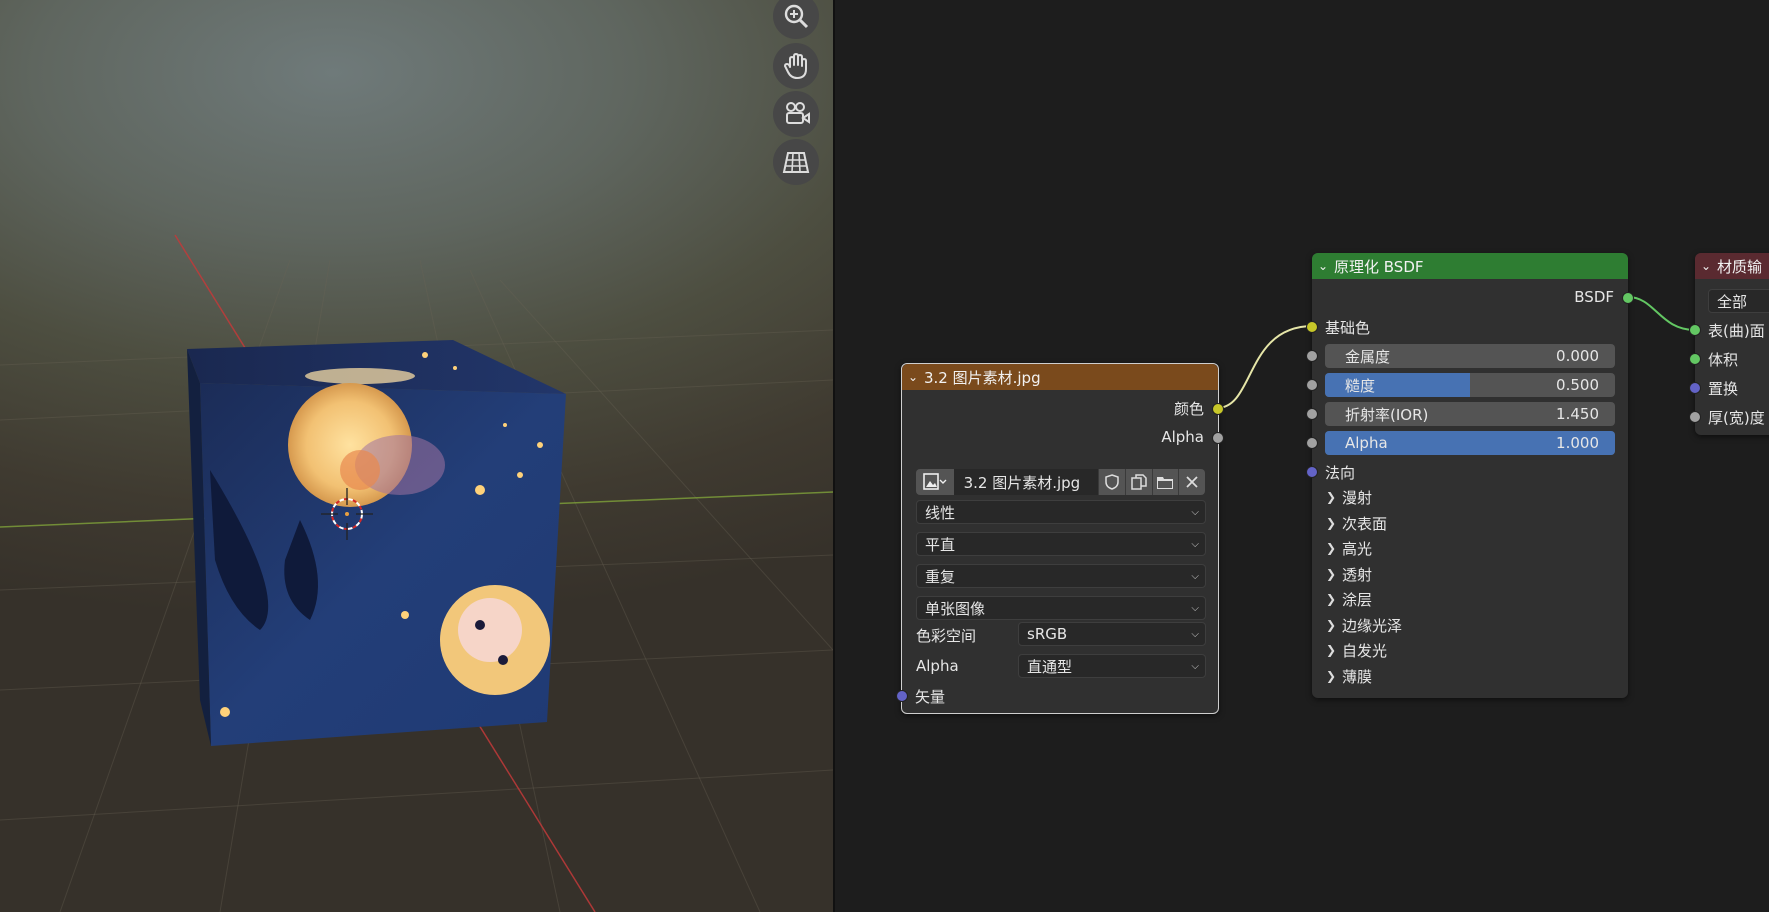 The image size is (1769, 912). What do you see at coordinates (1348, 328) in the screenshot?
I see `base-color-label: 基础色` at bounding box center [1348, 328].